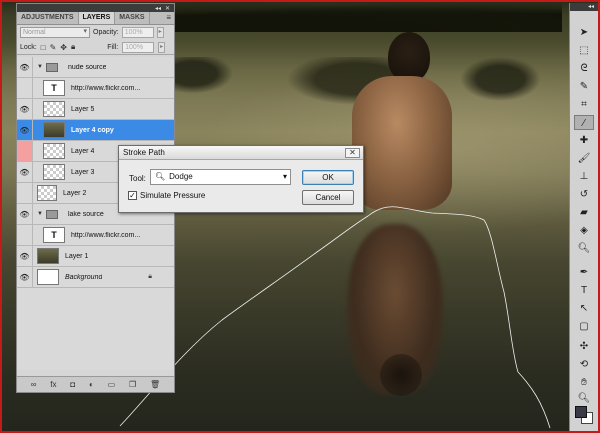  Describe the element at coordinates (53, 47) in the screenshot. I see `lock-image-icon: ✎` at that location.